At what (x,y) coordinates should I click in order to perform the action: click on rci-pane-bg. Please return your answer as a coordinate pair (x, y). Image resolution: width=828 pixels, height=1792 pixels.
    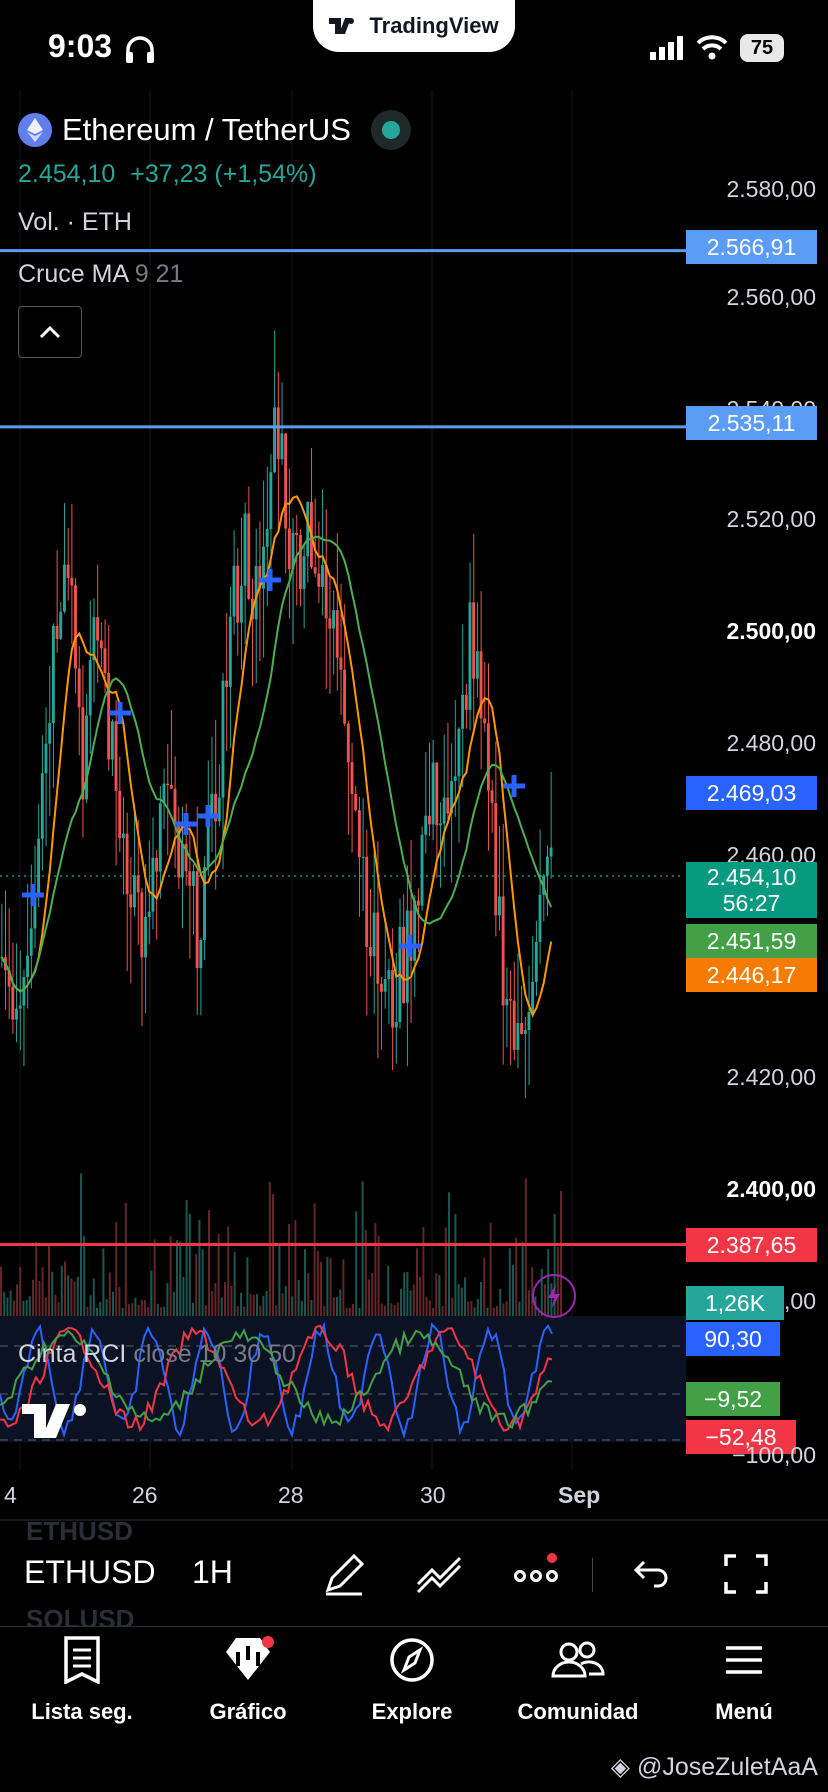
    Looking at the image, I should click on (343, 1379).